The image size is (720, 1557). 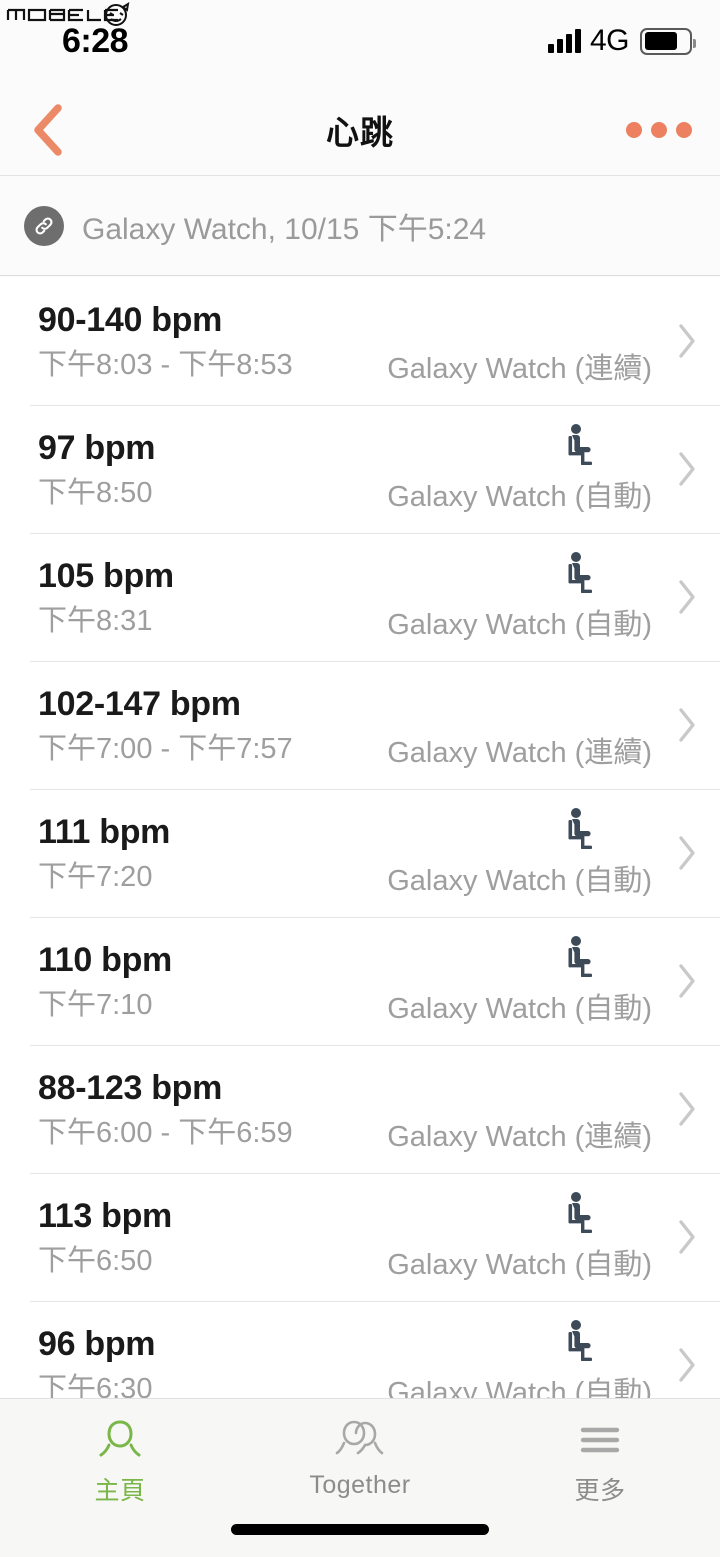 I want to click on battery-icon, so click(x=668, y=41).